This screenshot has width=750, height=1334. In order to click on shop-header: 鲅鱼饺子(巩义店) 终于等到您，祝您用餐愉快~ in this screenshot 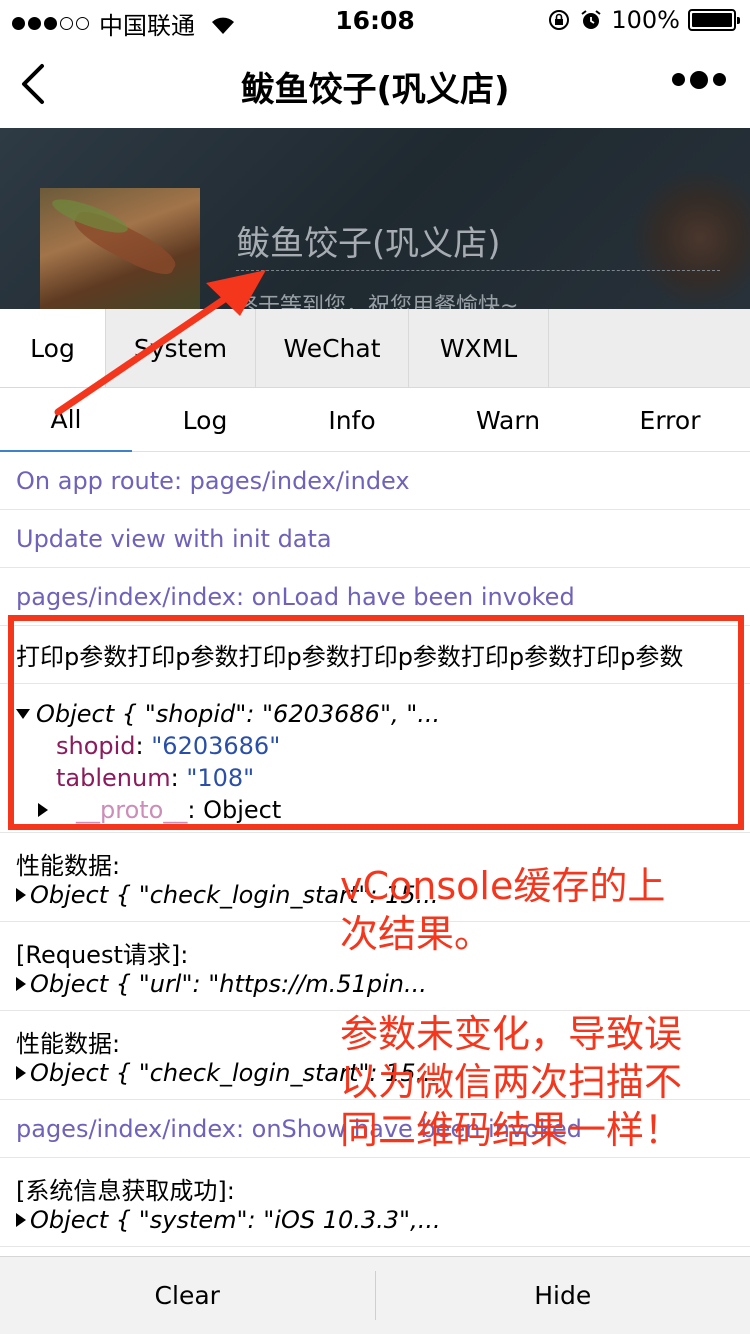, I will do `click(375, 219)`.